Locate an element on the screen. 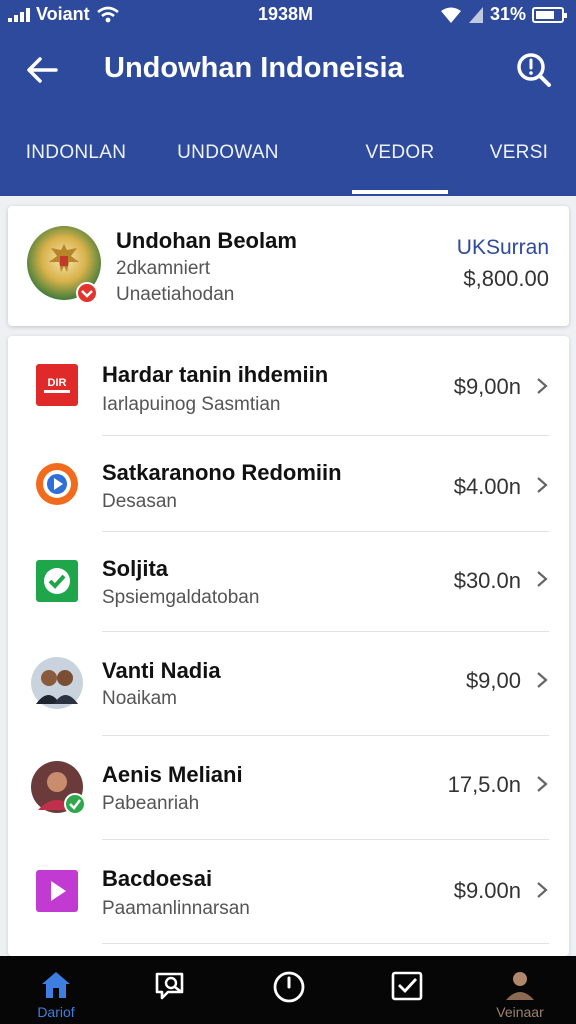 This screenshot has width=576, height=1024. list-item: Satkaranono Redomiin Desasan $4.00n is located at coordinates (288, 484).